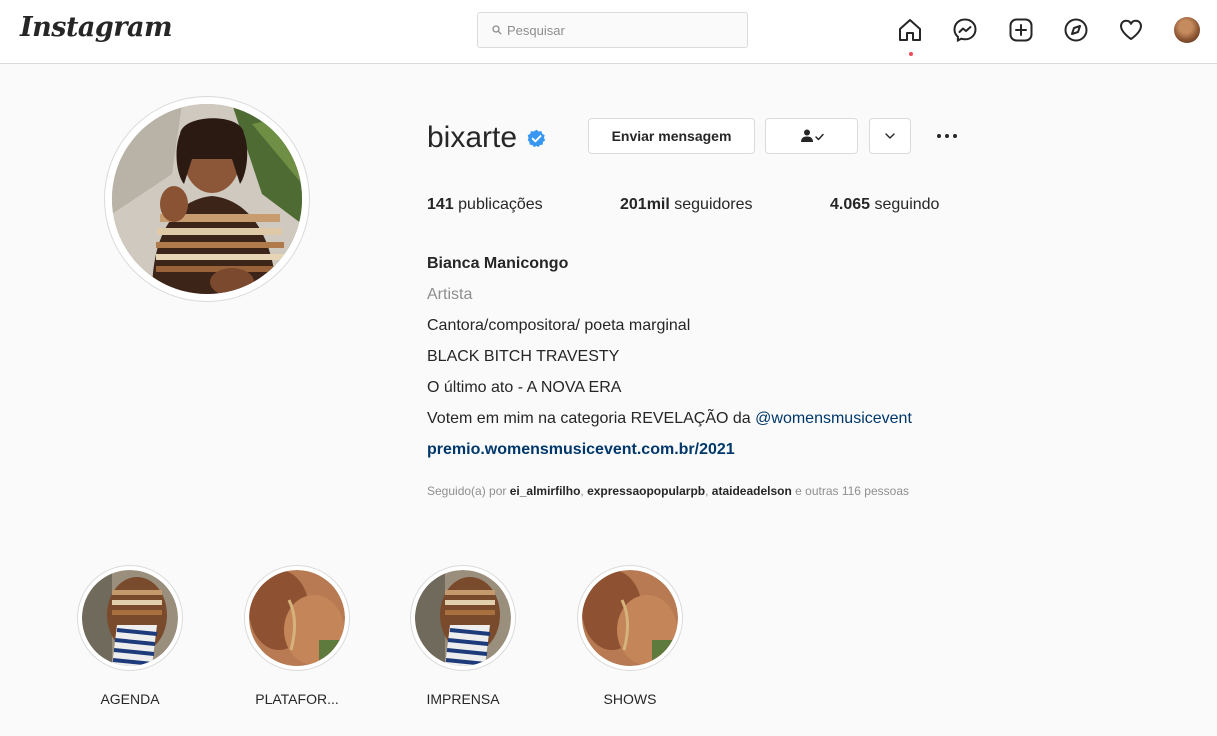 This screenshot has width=1217, height=736. I want to click on notification-dot, so click(911, 54).